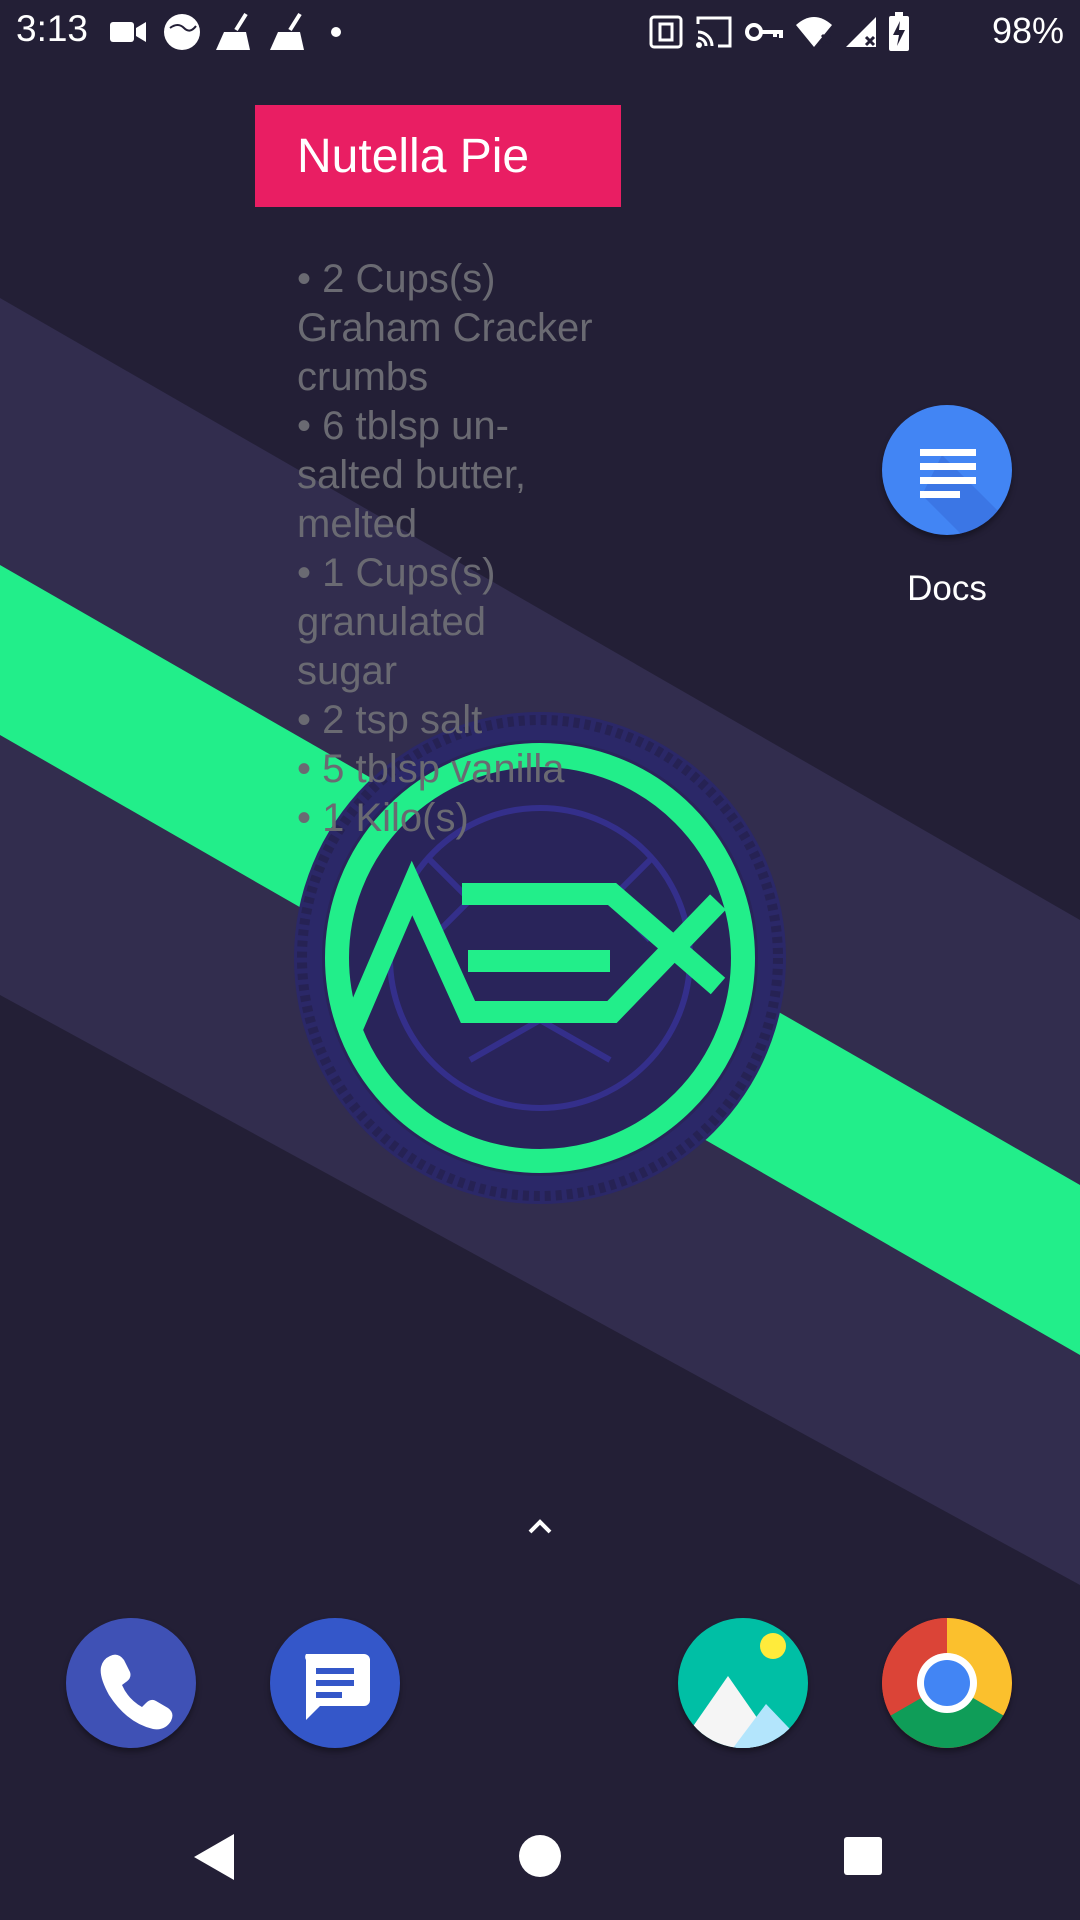  I want to click on cell-signal-icon, so click(861, 32).